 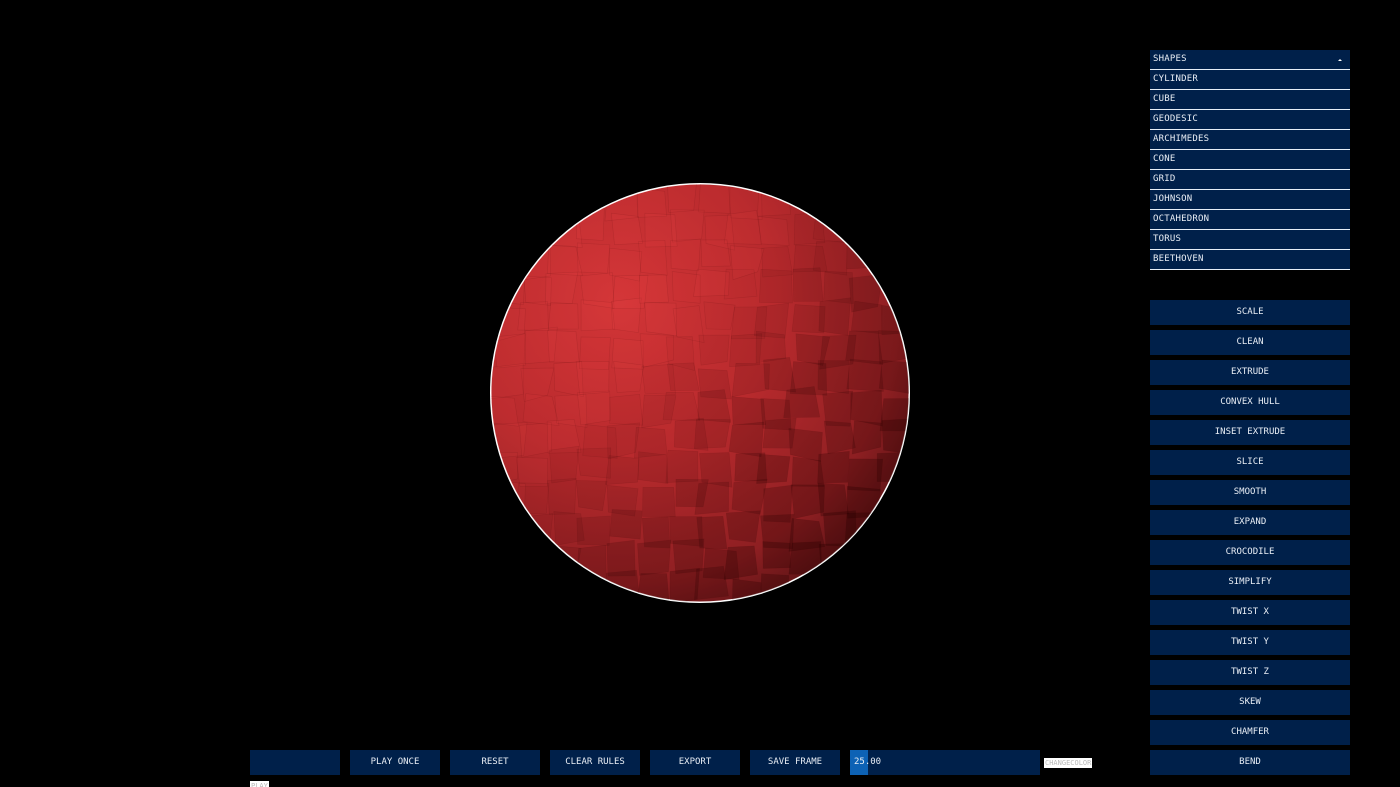 I want to click on inset-extrude-button: INSET EXTRUDE, so click(x=1250, y=432).